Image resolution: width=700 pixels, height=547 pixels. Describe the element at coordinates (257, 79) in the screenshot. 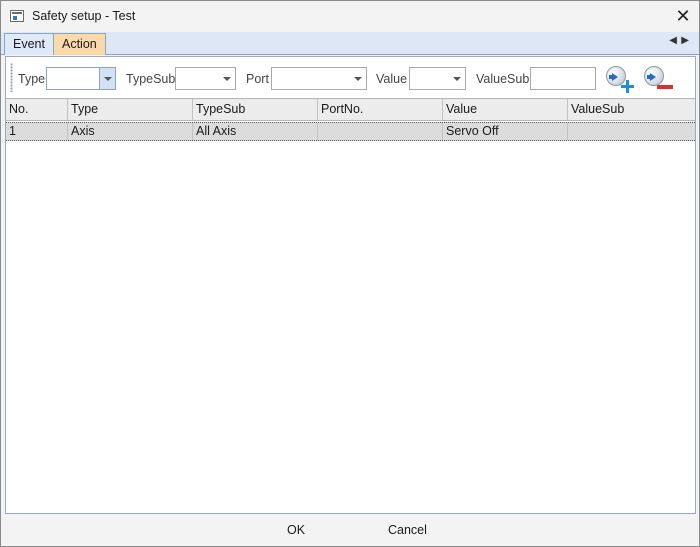

I see `port-label: Port` at that location.